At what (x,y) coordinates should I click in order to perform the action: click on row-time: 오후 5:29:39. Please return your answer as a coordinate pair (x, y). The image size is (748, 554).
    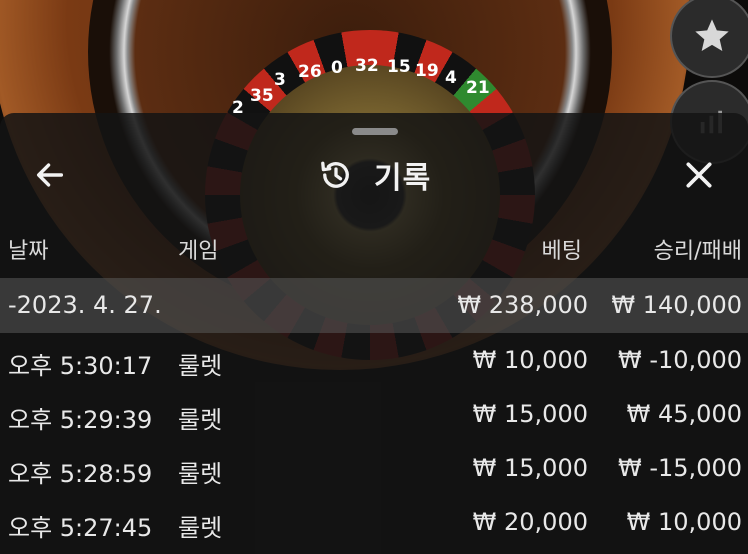
    Looking at the image, I should click on (80, 420).